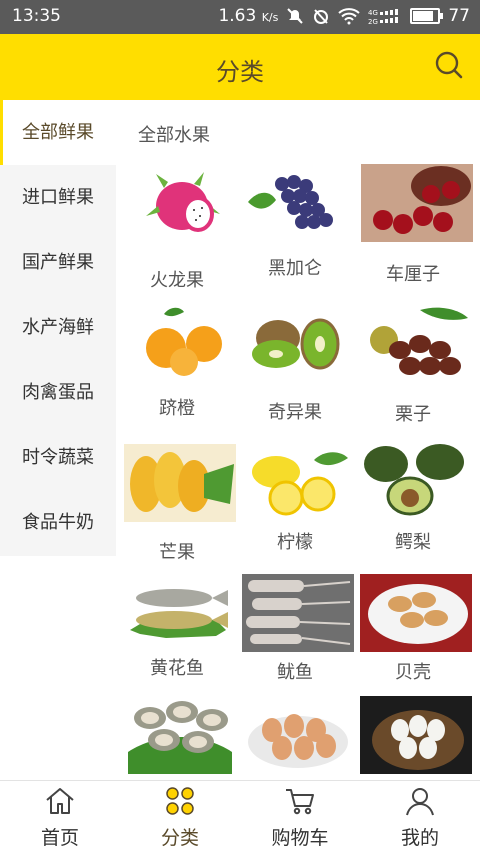  I want to click on subcategory-title: 全部水果, so click(174, 135).